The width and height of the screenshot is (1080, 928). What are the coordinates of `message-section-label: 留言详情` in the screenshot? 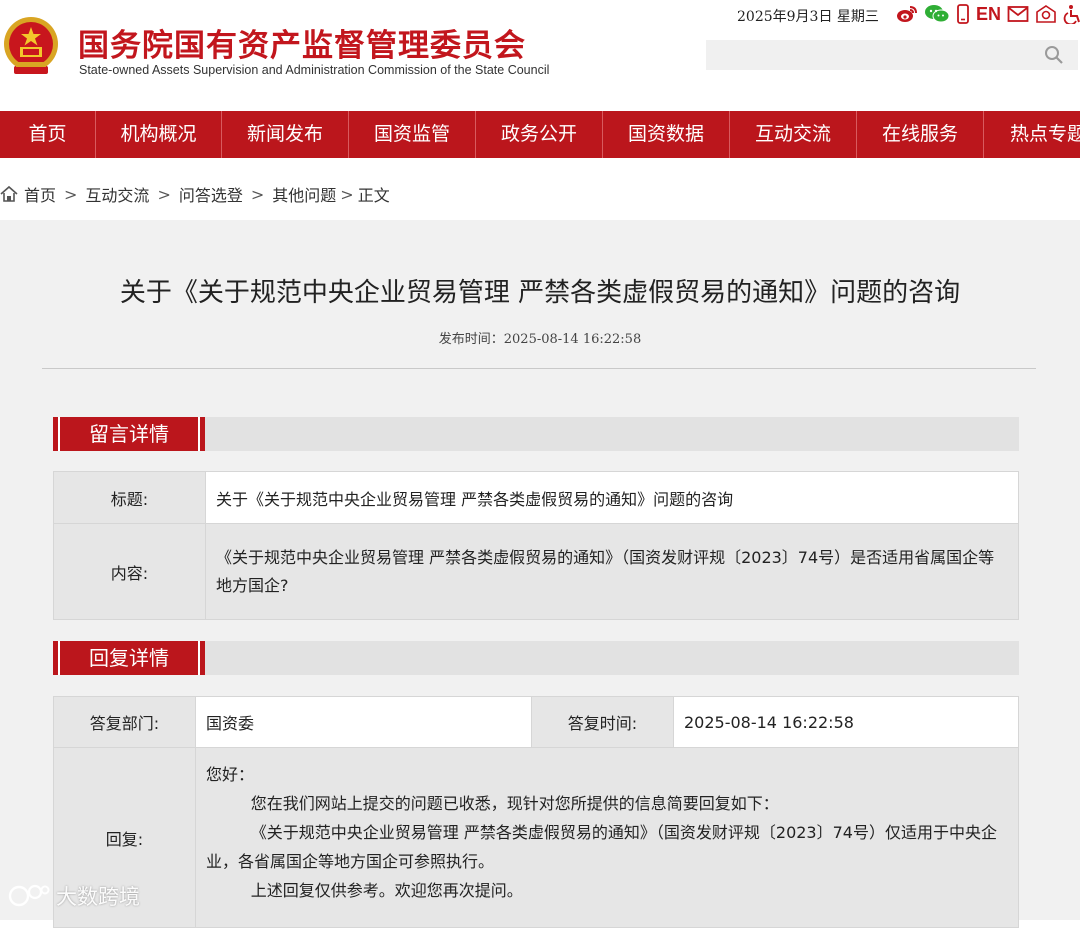 It's located at (129, 434).